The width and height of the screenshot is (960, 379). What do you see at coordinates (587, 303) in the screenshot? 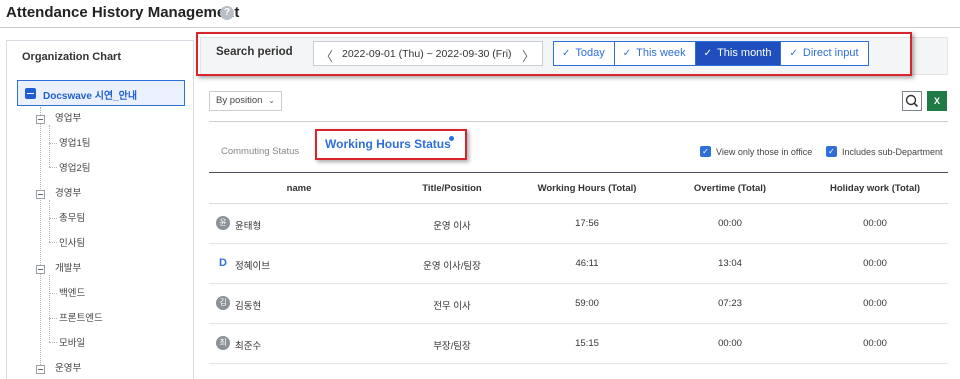
I see `cell-working-hours: 59:00` at bounding box center [587, 303].